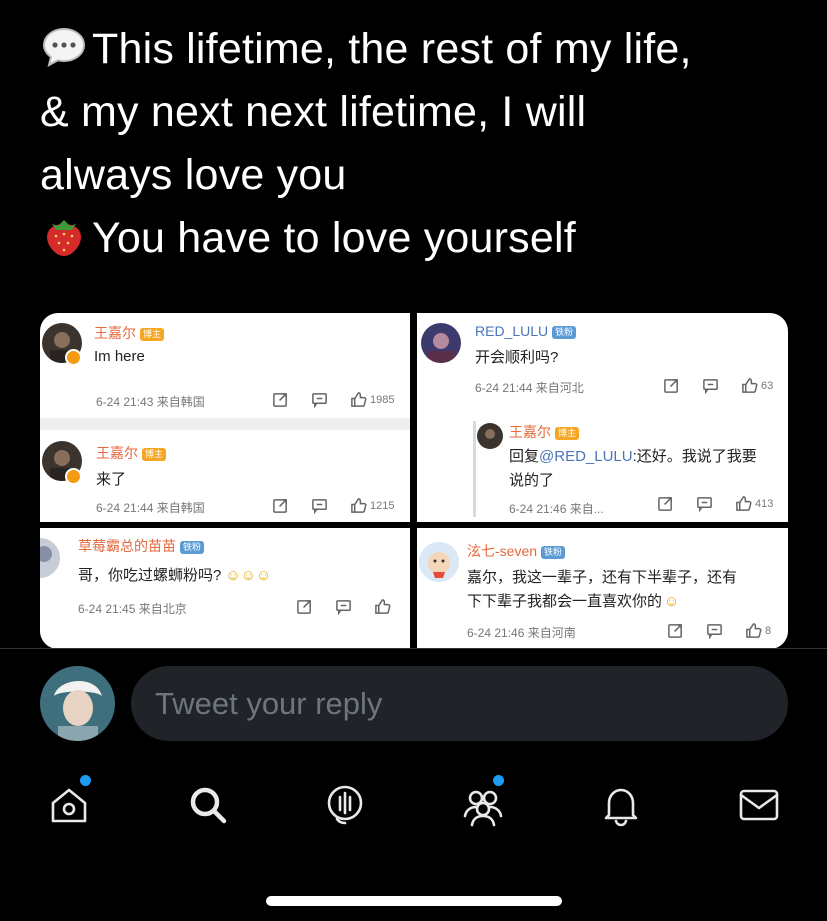 This screenshot has height=921, width=827. Describe the element at coordinates (193, 175) in the screenshot. I see `tweet-line-3: always love you` at that location.